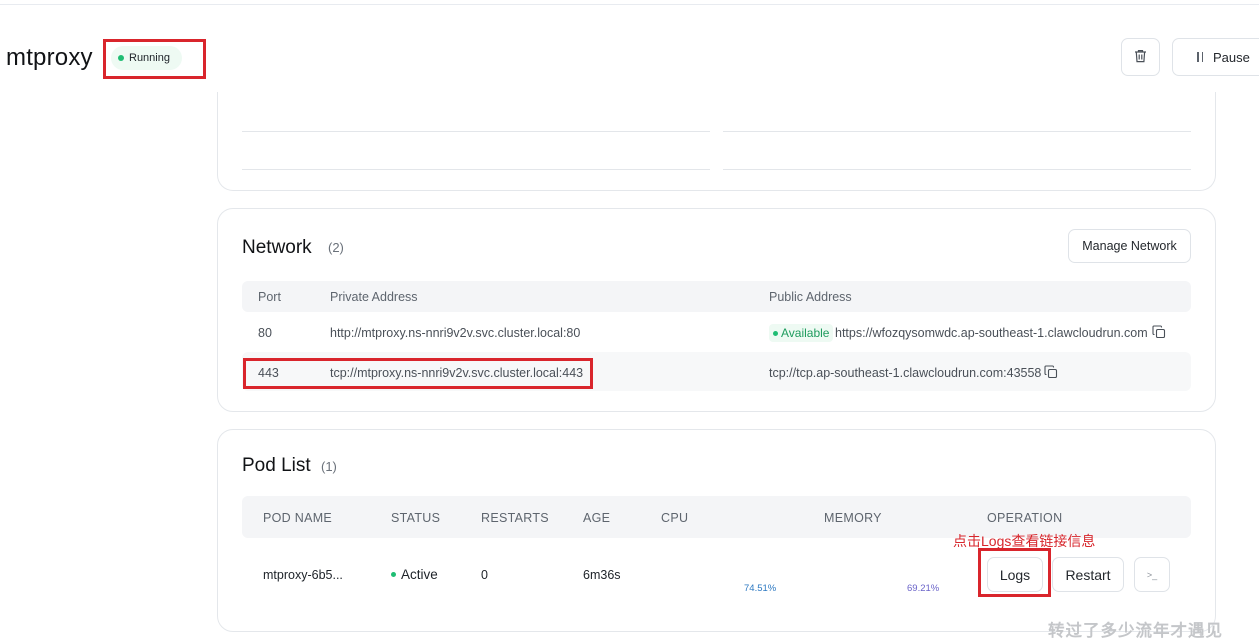 The image size is (1259, 643). I want to click on details-card, so click(716, 141).